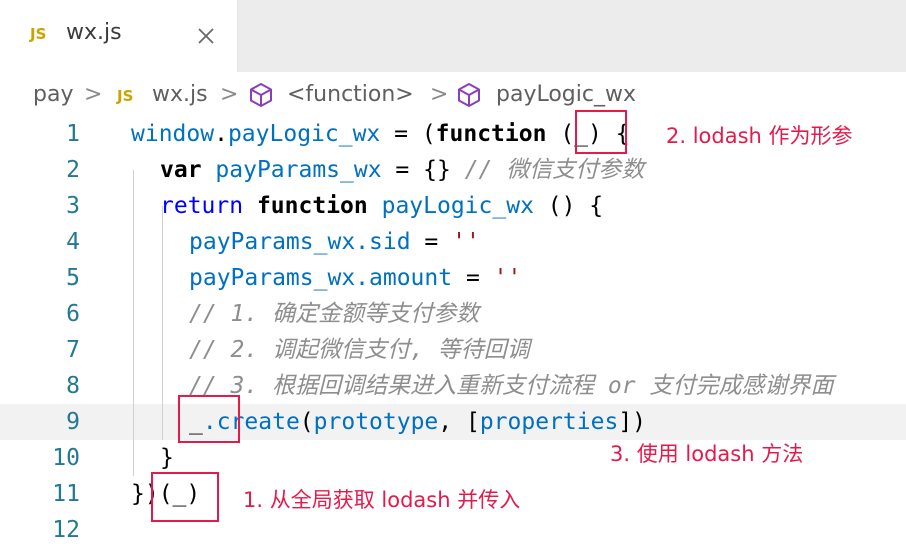 The image size is (906, 552). What do you see at coordinates (566, 94) in the screenshot?
I see `breadcrumb-symbol-paylogic: payLogic_wx` at bounding box center [566, 94].